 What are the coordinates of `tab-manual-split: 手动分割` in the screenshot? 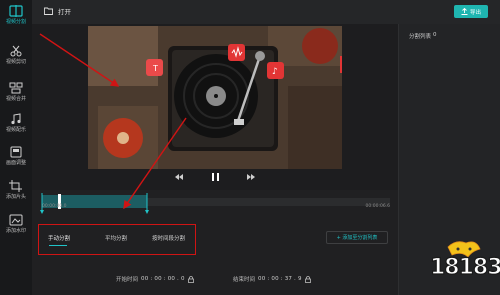 It's located at (59, 238).